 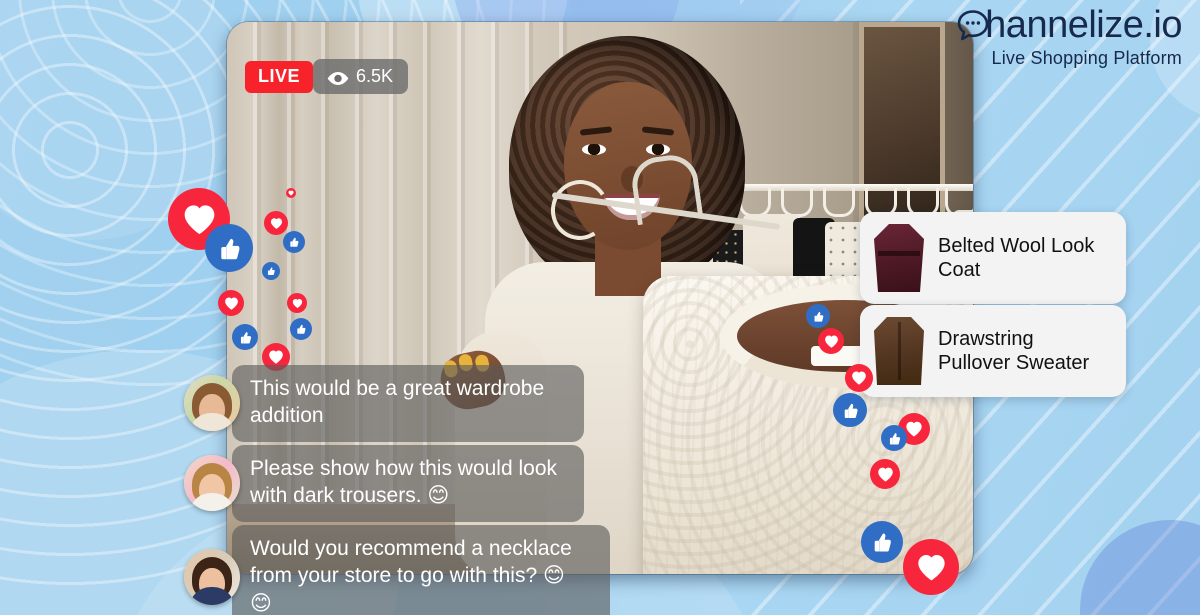 I want to click on product-title: Belted Wool Look Coat, so click(x=1016, y=257).